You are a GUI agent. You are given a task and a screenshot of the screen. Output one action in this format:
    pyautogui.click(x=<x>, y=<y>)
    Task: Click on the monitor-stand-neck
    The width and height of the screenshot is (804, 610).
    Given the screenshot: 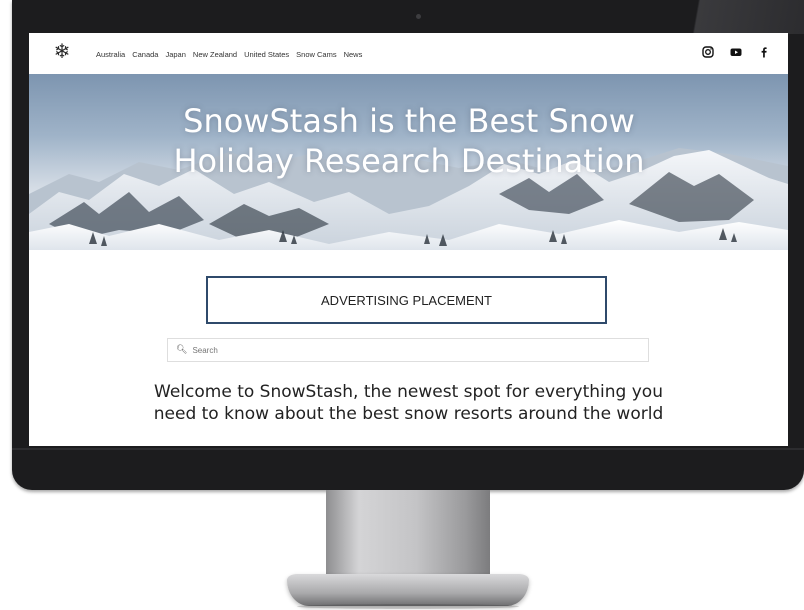 What is the action you would take?
    pyautogui.click(x=408, y=535)
    